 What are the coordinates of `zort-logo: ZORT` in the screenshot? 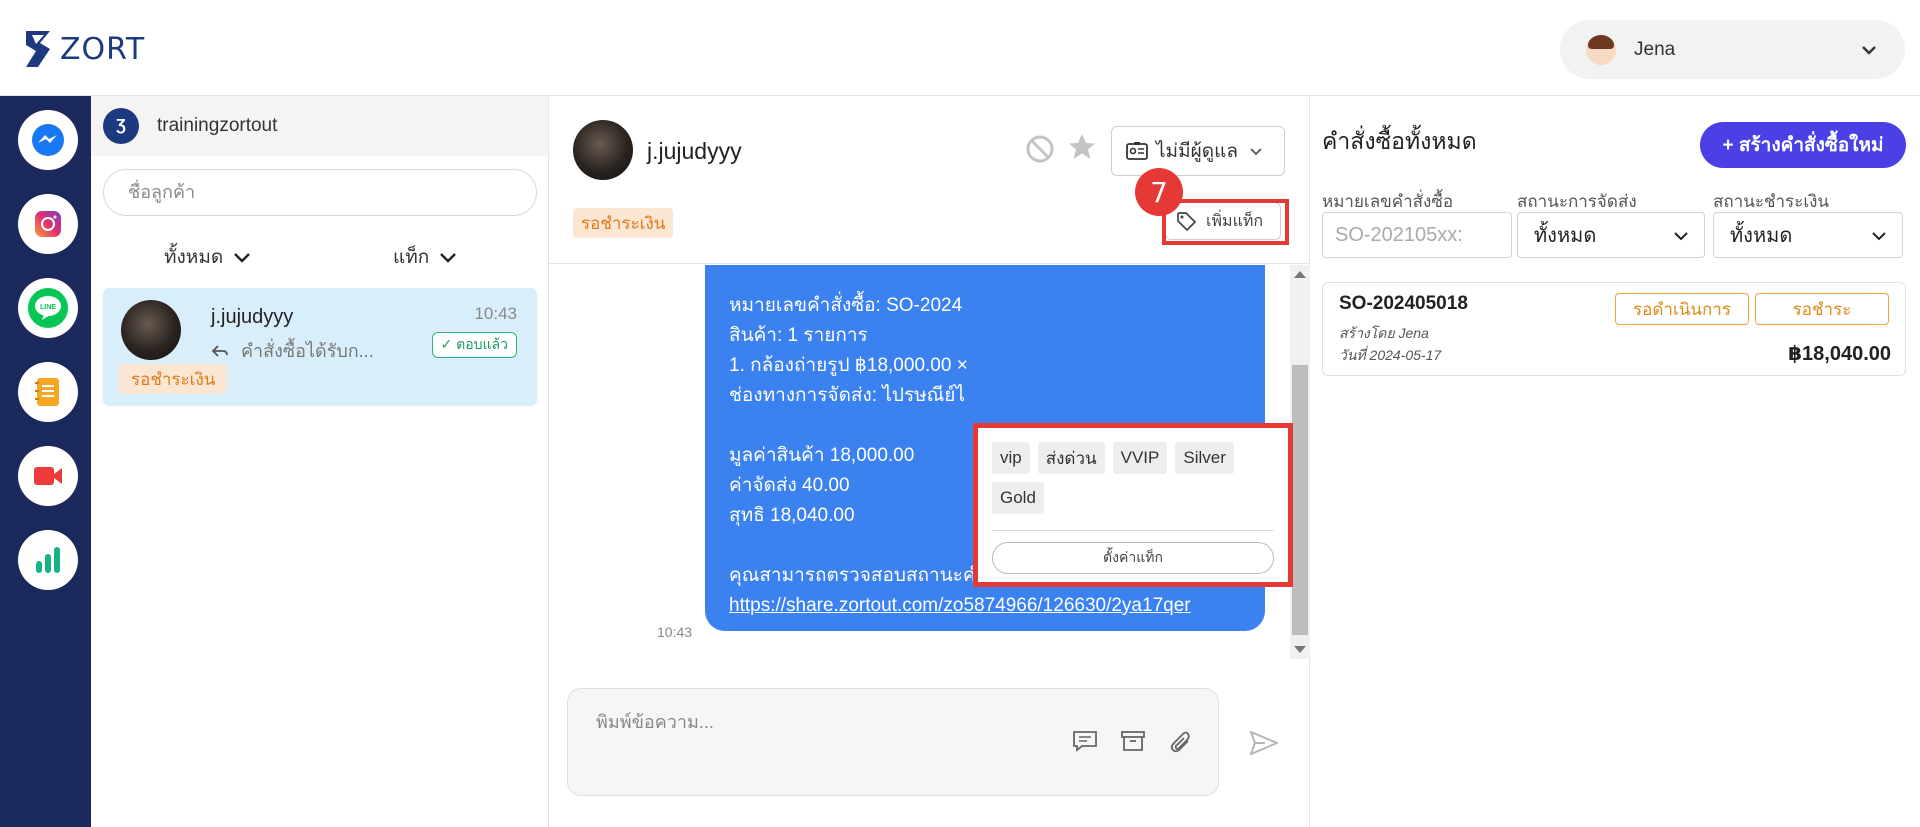 It's located at (84, 49).